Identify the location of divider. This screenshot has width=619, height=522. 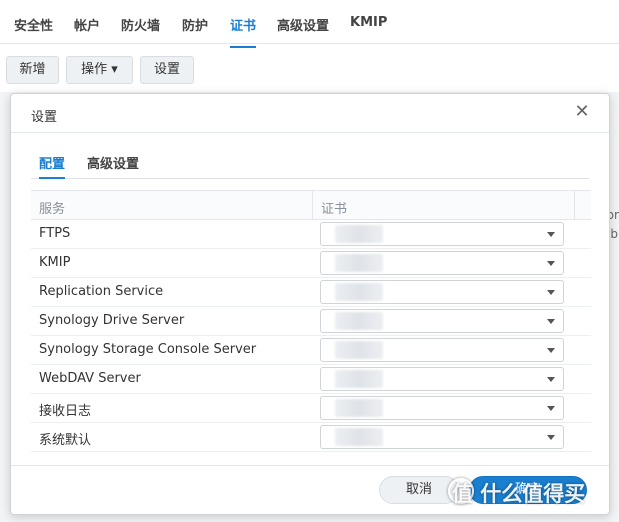
(310, 132).